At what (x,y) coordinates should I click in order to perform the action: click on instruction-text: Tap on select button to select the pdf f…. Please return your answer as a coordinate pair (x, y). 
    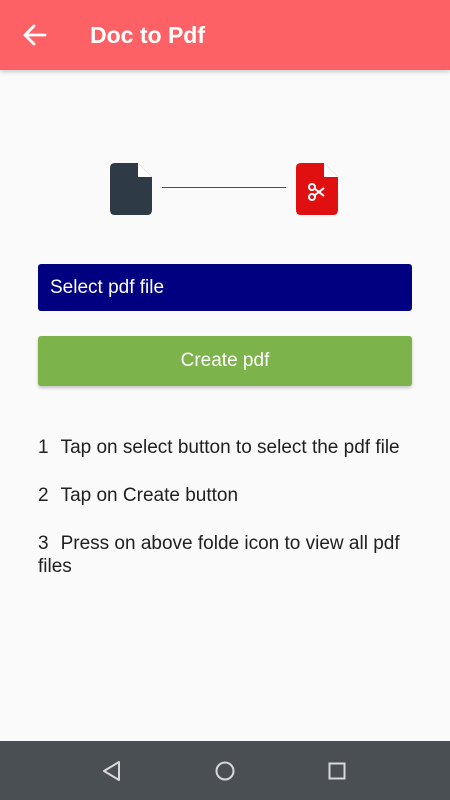
    Looking at the image, I should click on (230, 447).